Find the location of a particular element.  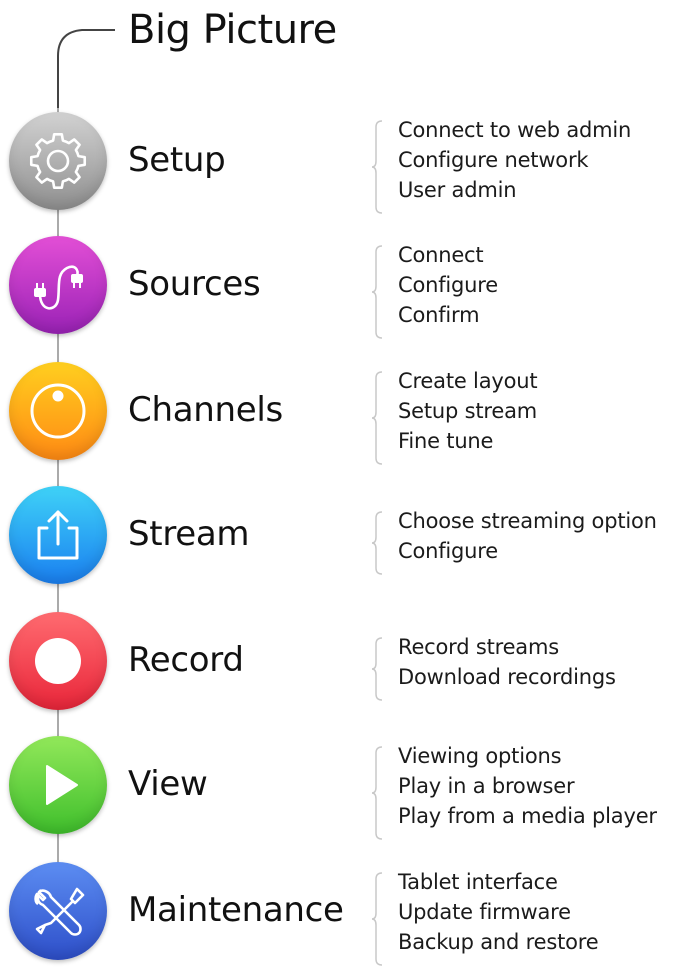

step-label: Maintenance is located at coordinates (236, 910).